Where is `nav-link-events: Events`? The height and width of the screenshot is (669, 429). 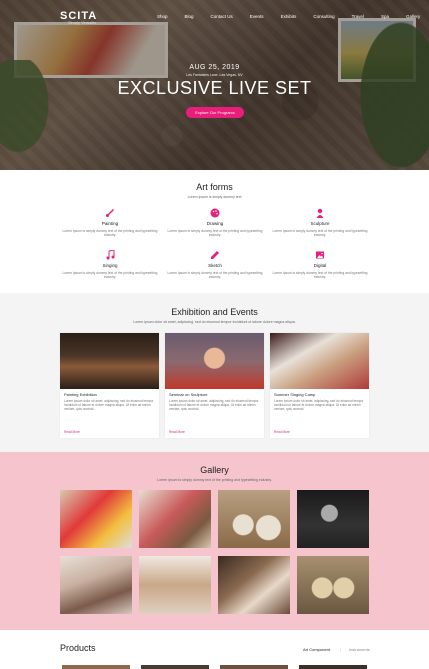
nav-link-events: Events is located at coordinates (257, 16).